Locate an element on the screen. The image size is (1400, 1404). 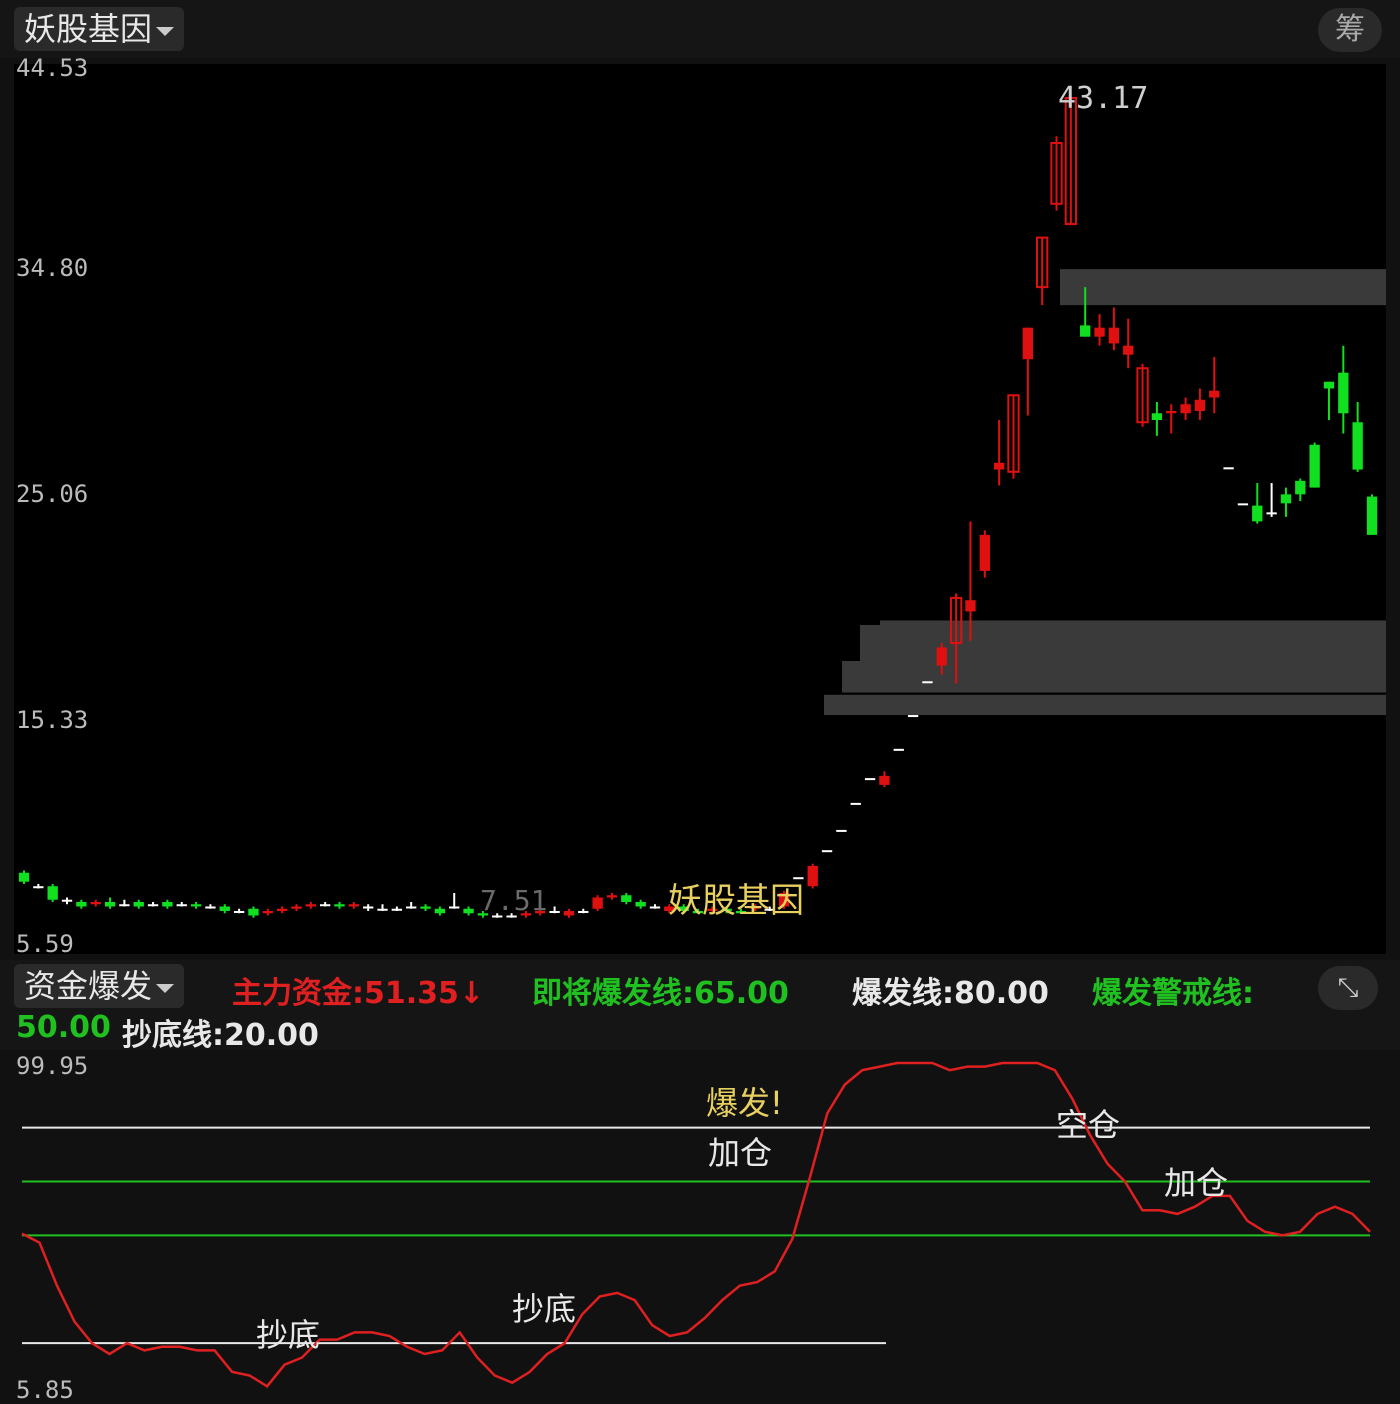
indicator-name: 妖股基因 is located at coordinates (88, 29).